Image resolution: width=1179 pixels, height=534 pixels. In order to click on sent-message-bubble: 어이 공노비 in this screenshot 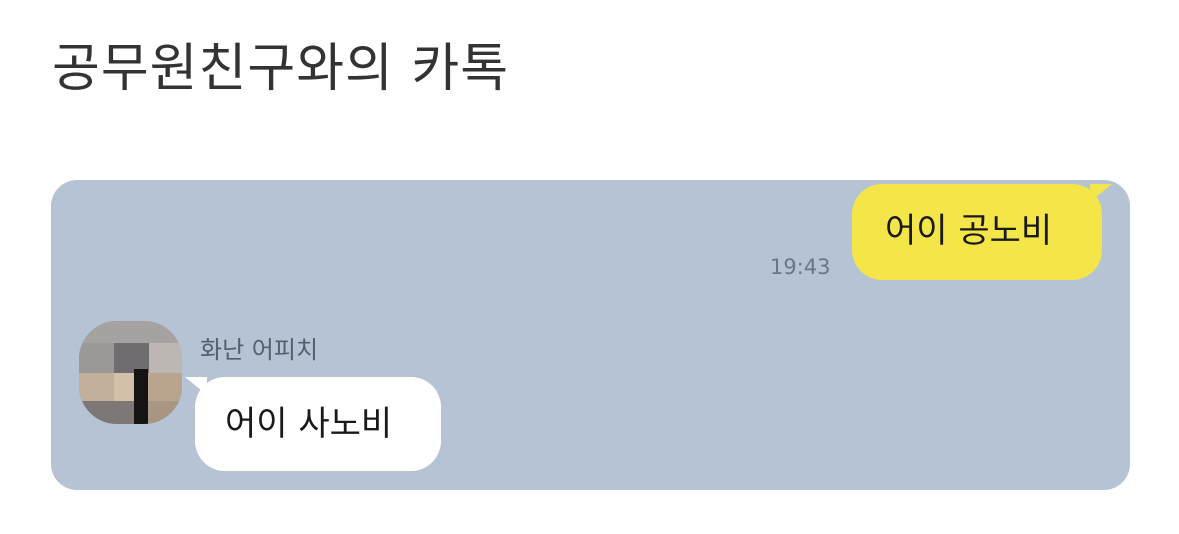, I will do `click(982, 232)`.